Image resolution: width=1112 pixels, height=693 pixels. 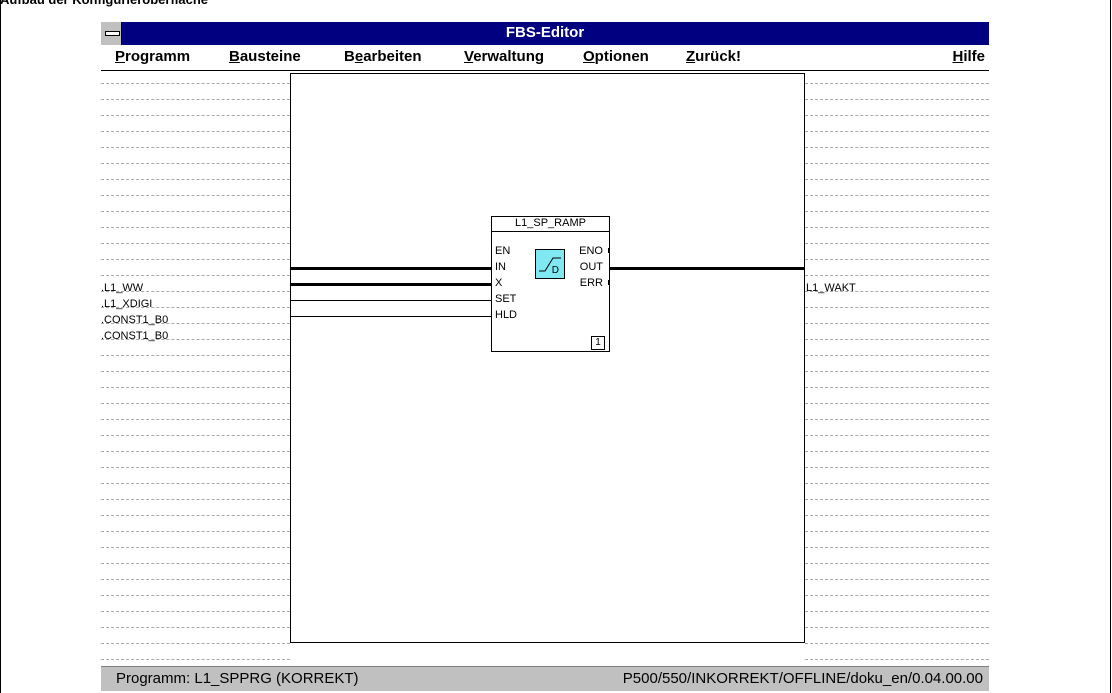 I want to click on pin-out: OUT, so click(x=591, y=267).